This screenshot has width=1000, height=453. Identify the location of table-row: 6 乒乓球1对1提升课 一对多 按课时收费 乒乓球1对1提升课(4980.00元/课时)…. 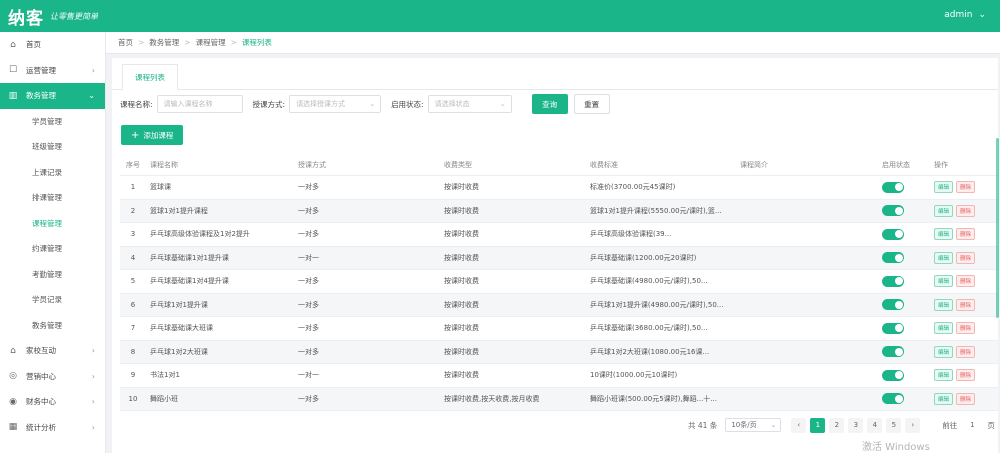
(559, 305).